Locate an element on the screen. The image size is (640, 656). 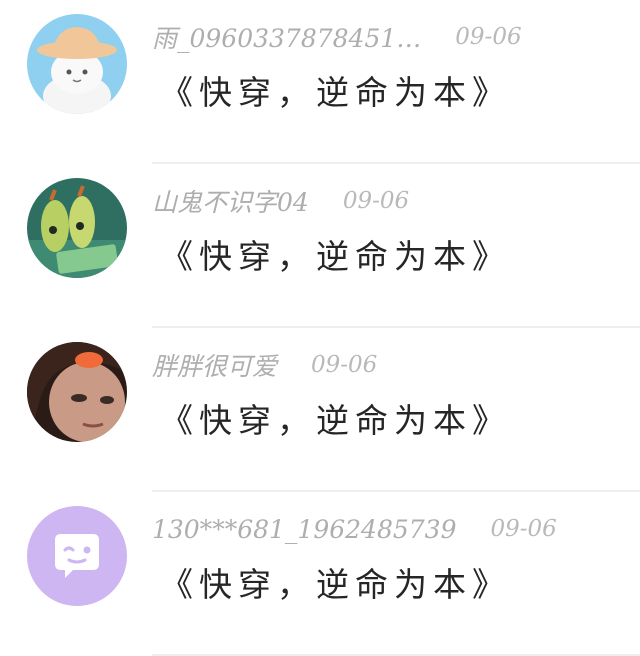
bucket-hat-bear-icon is located at coordinates (77, 64).